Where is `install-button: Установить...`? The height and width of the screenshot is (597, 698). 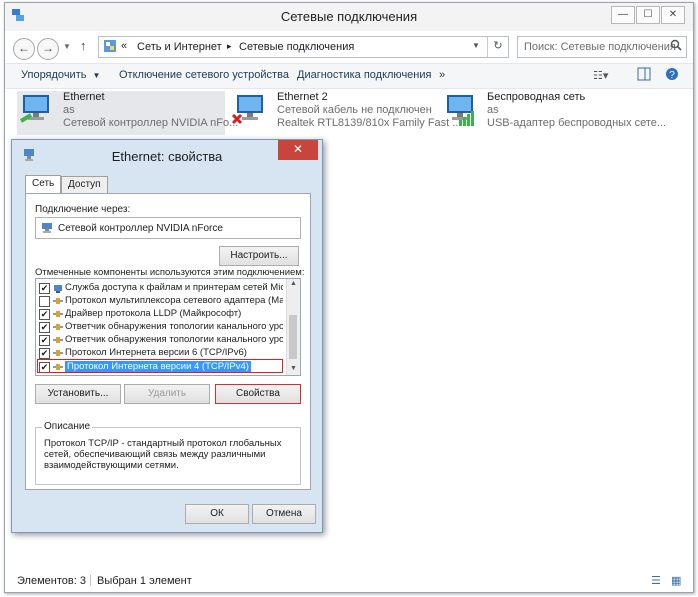
install-button: Установить... is located at coordinates (78, 394).